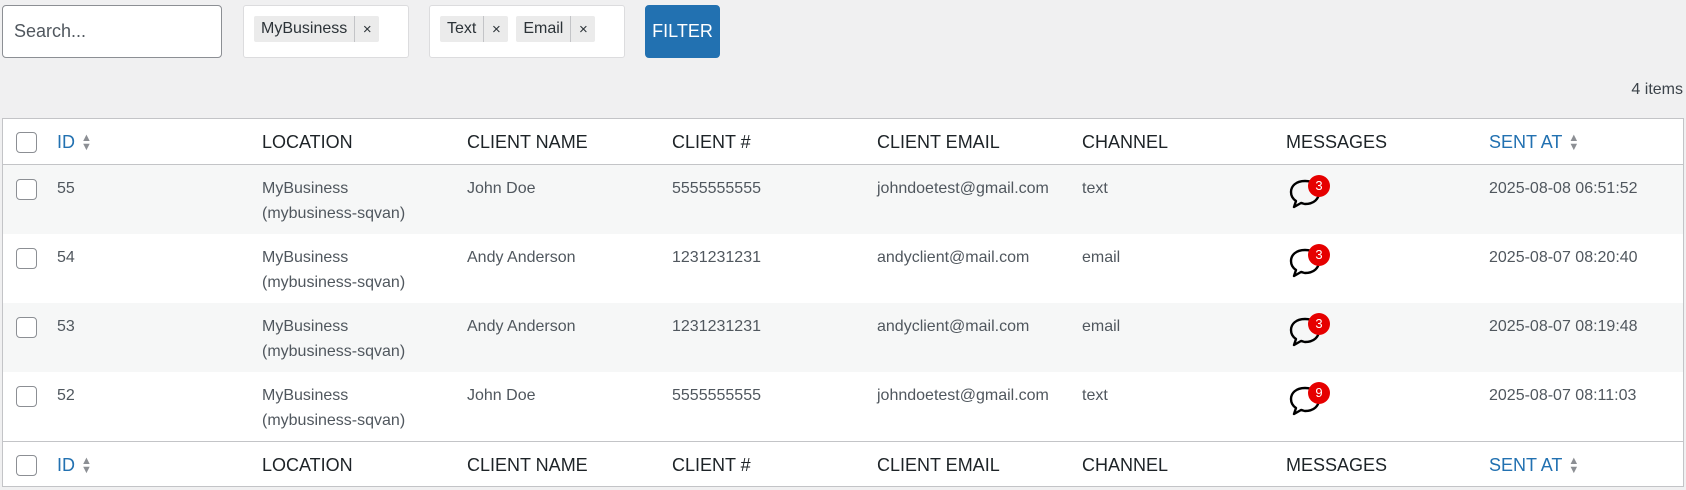 This screenshot has width=1686, height=490. What do you see at coordinates (66, 188) in the screenshot?
I see `cell-id: 55` at bounding box center [66, 188].